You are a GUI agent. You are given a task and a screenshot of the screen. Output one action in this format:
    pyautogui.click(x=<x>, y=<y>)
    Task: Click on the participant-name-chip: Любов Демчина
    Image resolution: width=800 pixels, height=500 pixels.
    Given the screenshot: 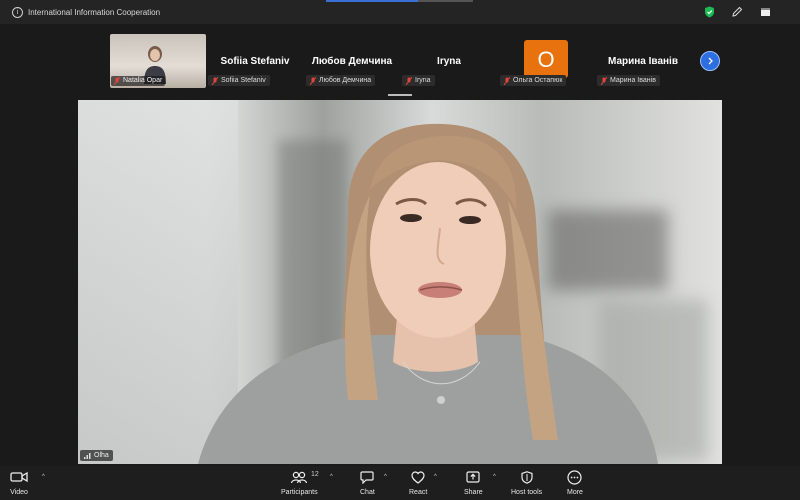 What is the action you would take?
    pyautogui.click(x=341, y=80)
    